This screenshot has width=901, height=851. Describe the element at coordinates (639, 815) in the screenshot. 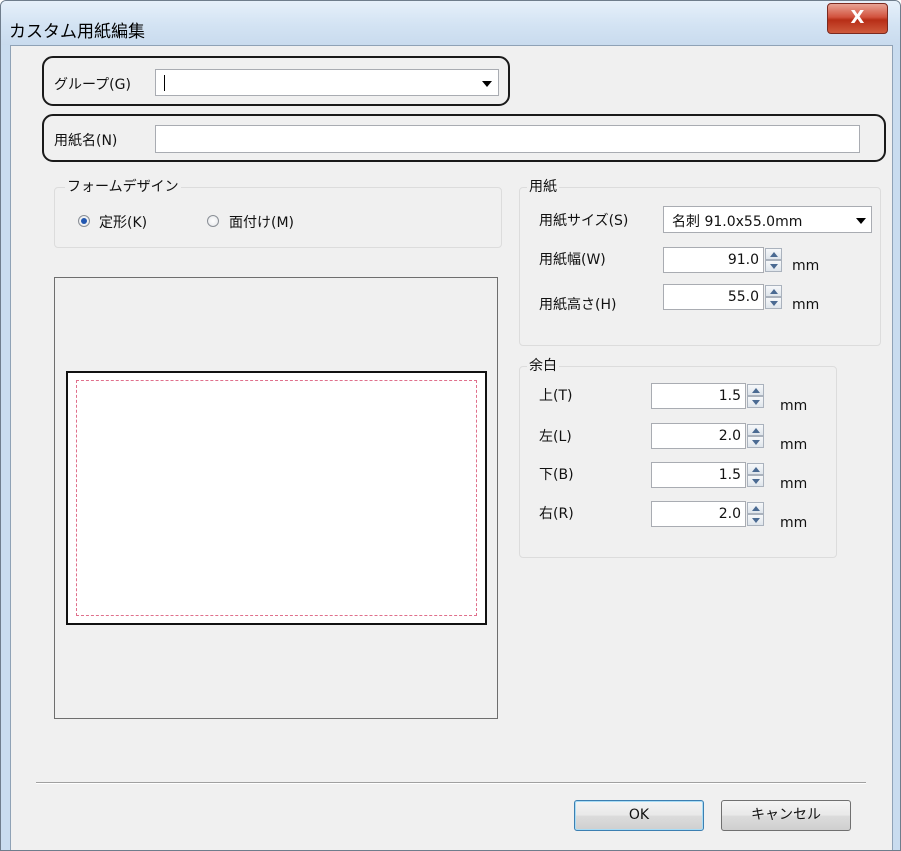

I see `ok-button: OK` at that location.